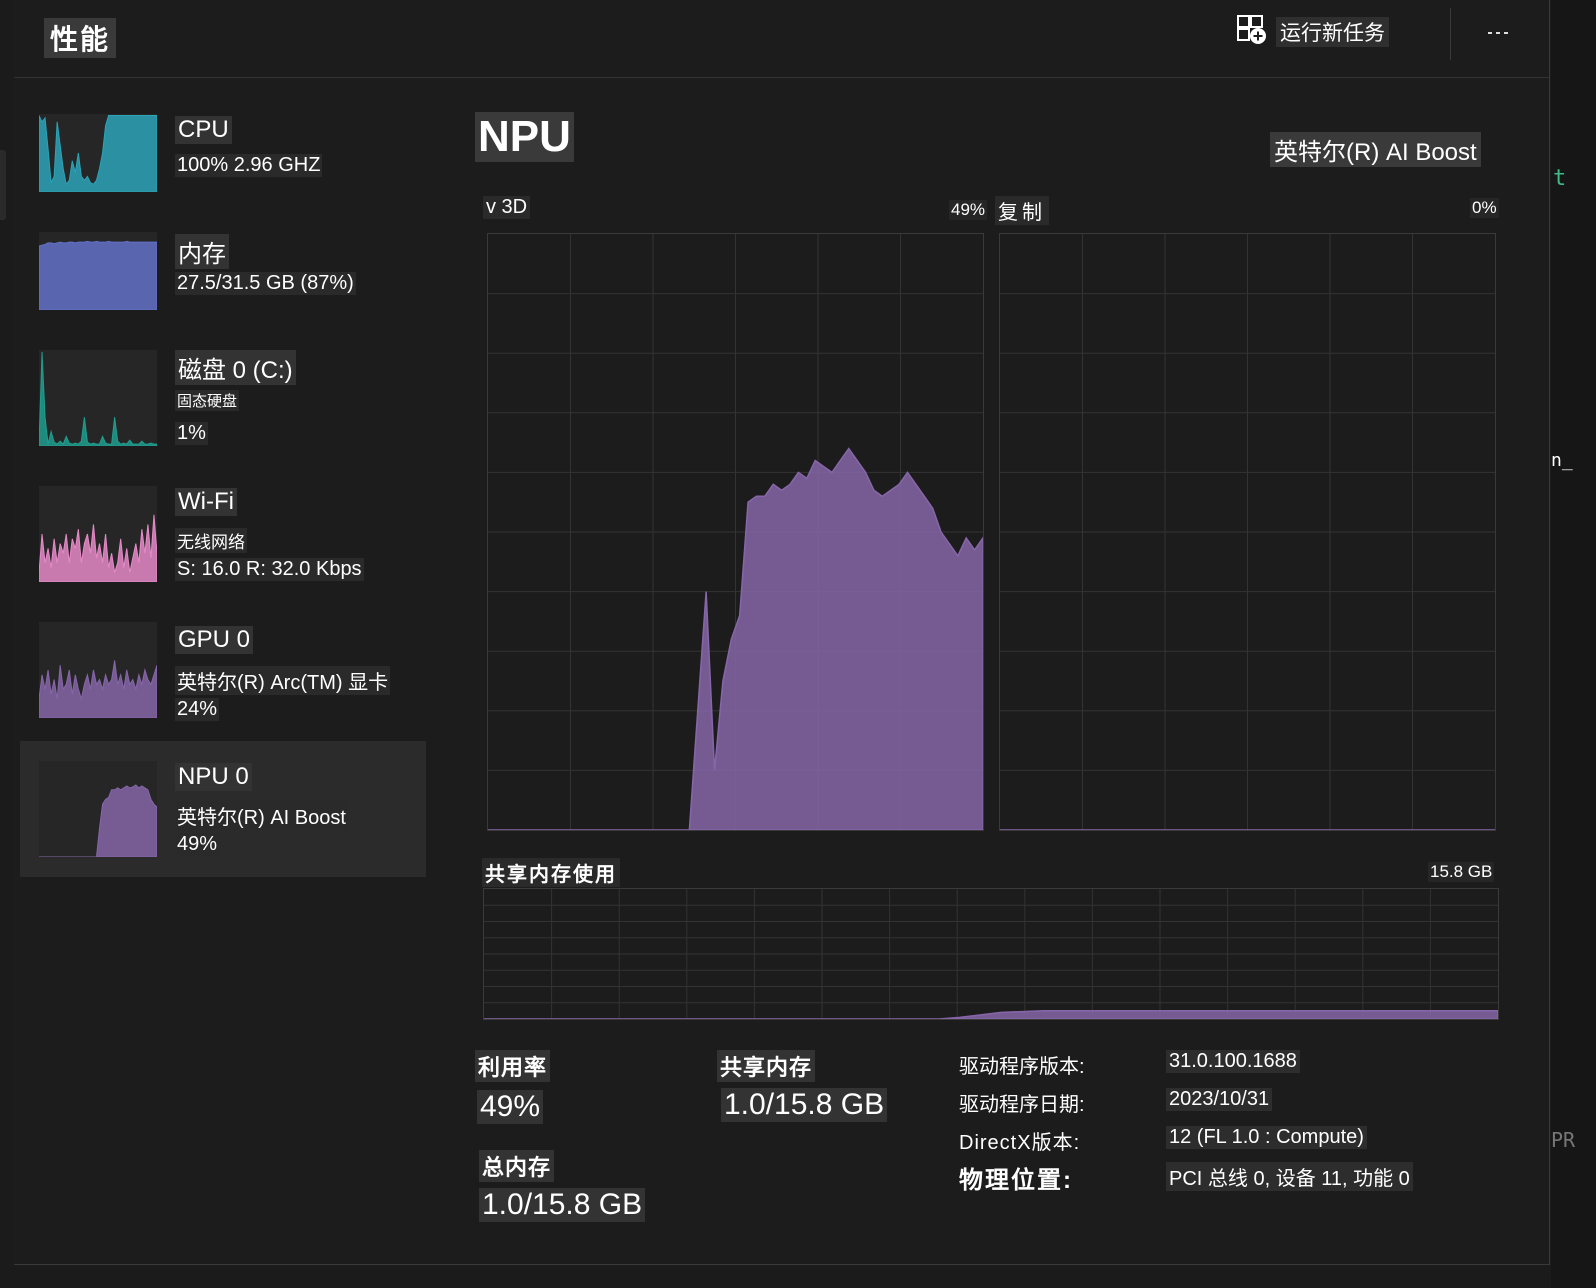 The height and width of the screenshot is (1288, 1596). What do you see at coordinates (197, 844) in the screenshot?
I see `sidebar-item-value: 49%` at bounding box center [197, 844].